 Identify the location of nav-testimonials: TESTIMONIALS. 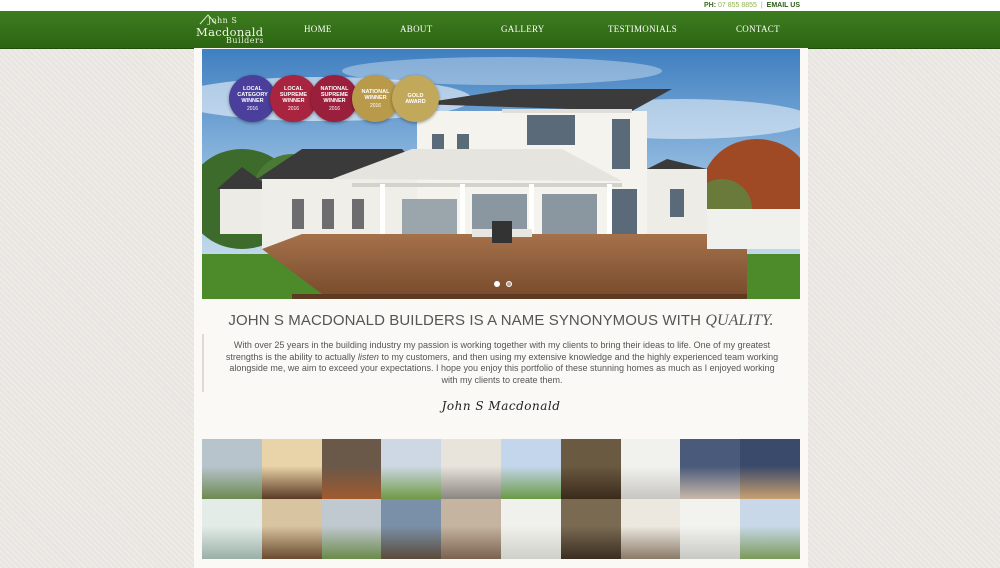
(642, 29).